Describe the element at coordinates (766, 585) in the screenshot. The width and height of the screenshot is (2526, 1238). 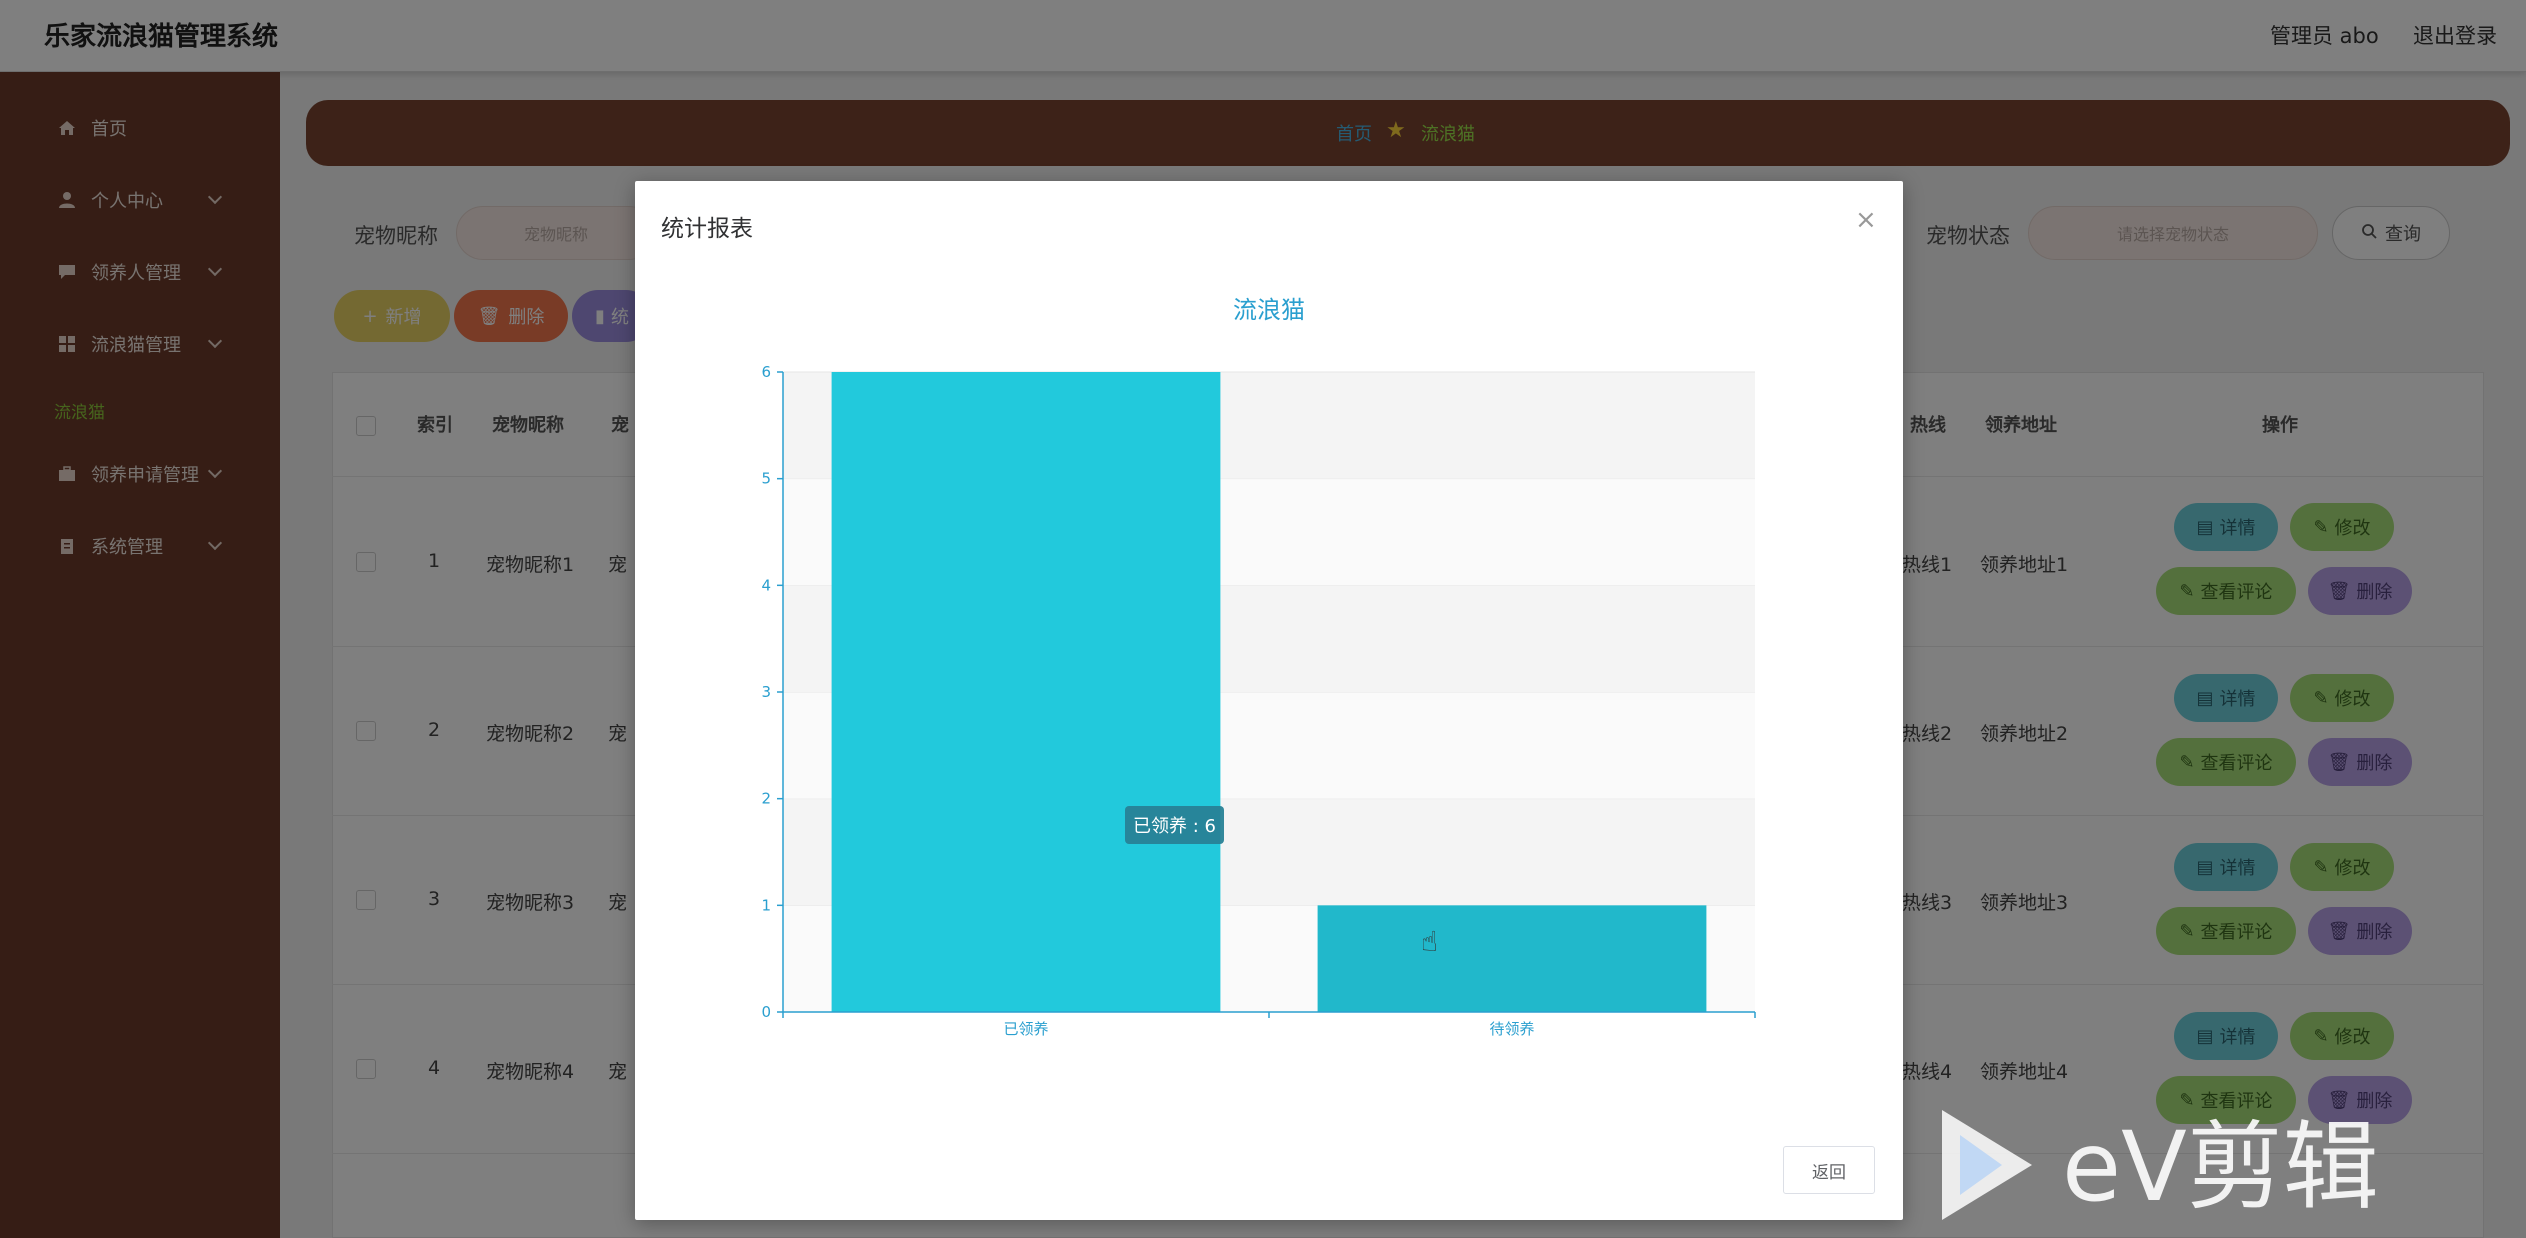
I see `y-tick-label: 4` at that location.